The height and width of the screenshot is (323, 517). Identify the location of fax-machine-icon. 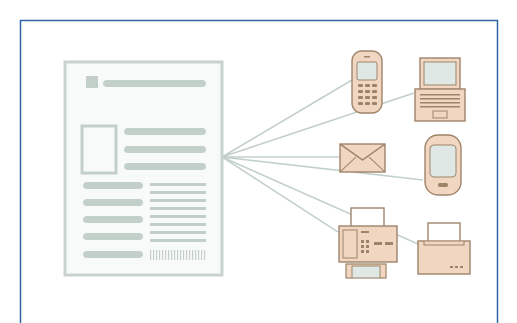
(368, 243).